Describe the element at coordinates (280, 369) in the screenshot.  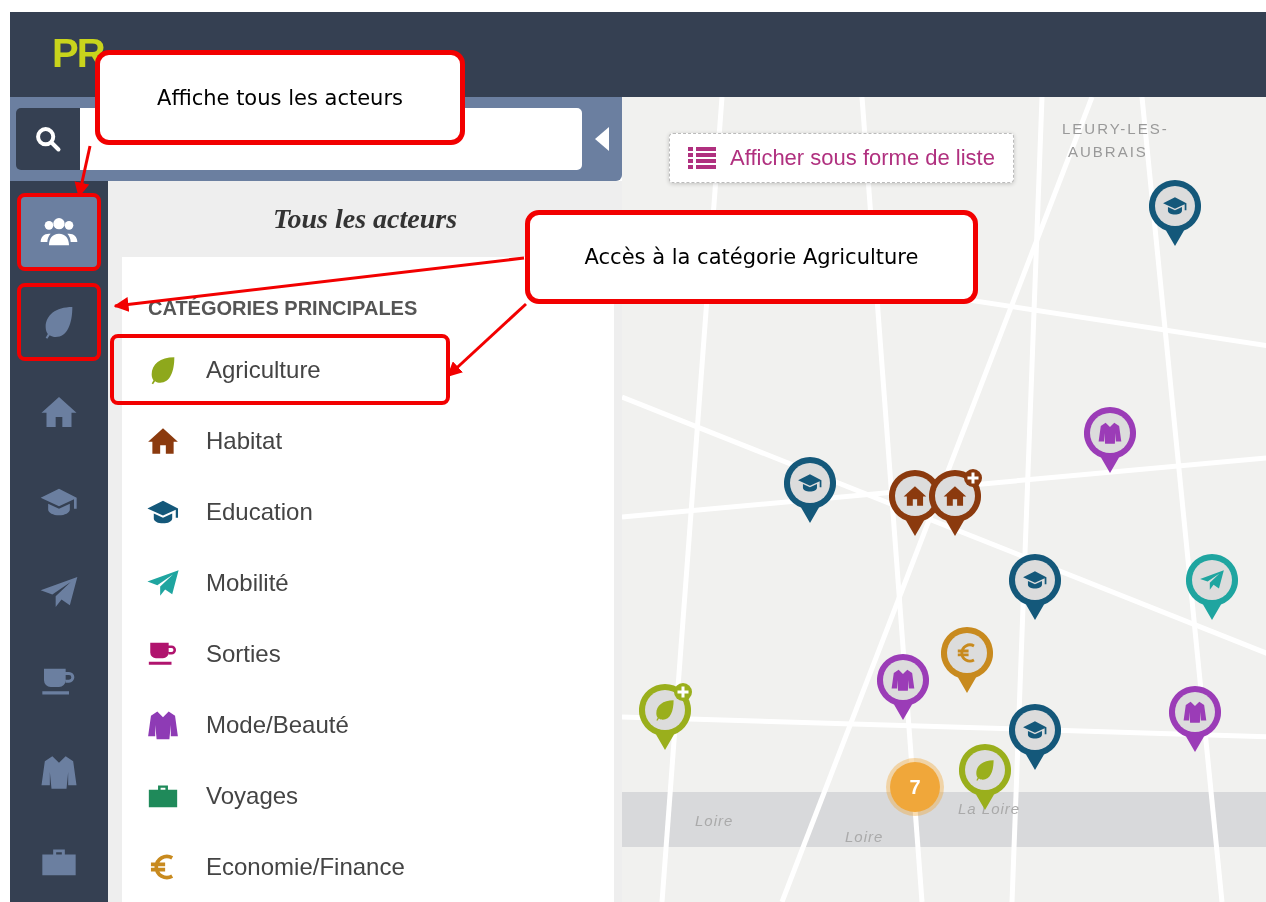
I see `category-item: Agriculture` at that location.